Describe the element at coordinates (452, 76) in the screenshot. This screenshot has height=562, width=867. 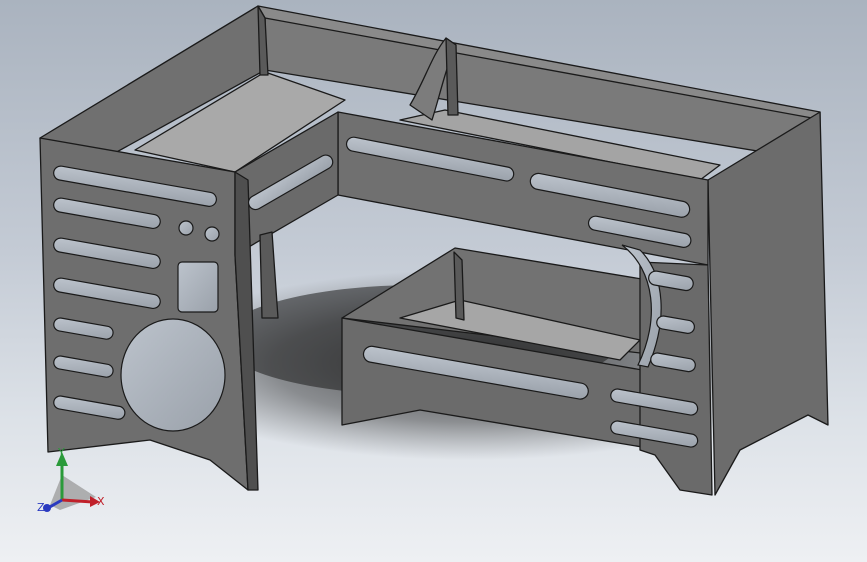
I see `post-back-middle` at that location.